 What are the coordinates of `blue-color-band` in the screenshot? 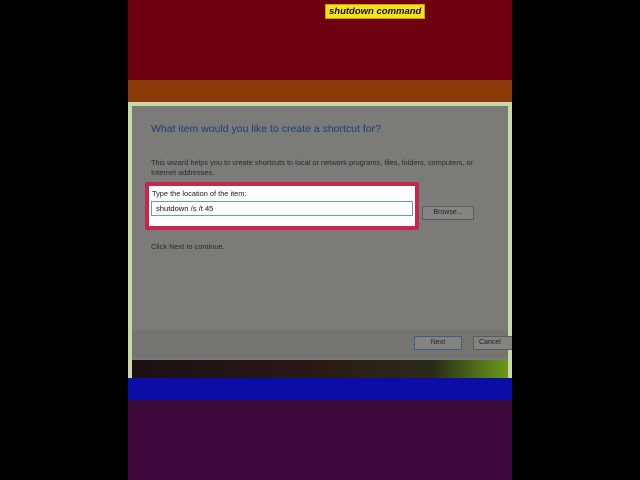 It's located at (320, 389).